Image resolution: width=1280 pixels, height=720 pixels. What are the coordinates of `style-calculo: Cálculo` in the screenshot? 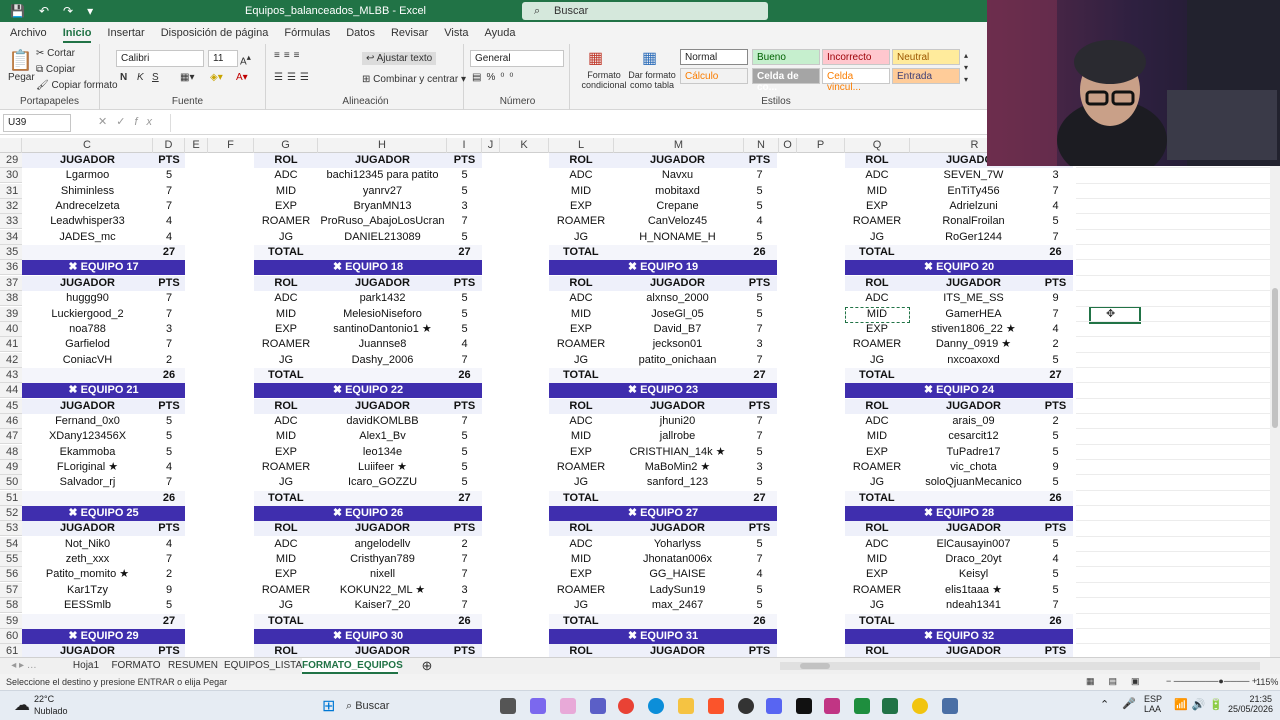 It's located at (714, 76).